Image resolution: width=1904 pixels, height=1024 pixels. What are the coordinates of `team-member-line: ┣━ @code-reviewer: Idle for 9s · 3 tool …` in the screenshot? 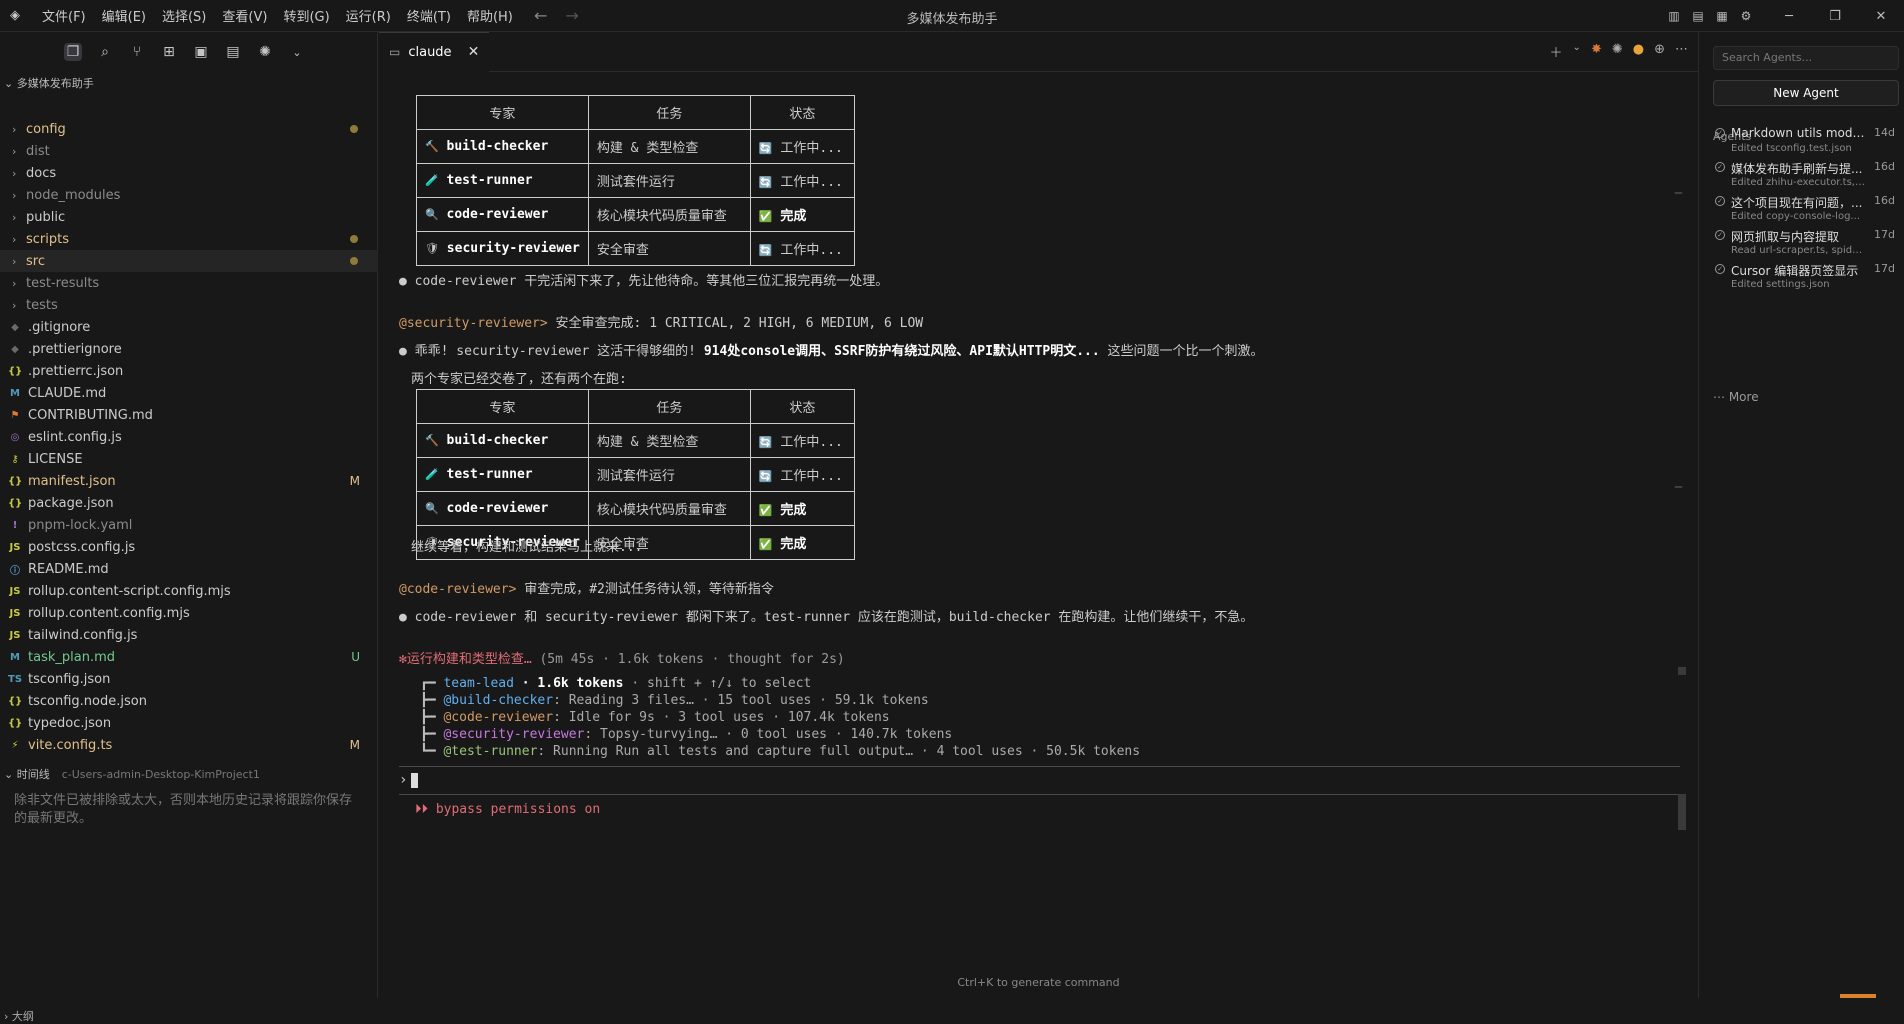 It's located at (780, 717).